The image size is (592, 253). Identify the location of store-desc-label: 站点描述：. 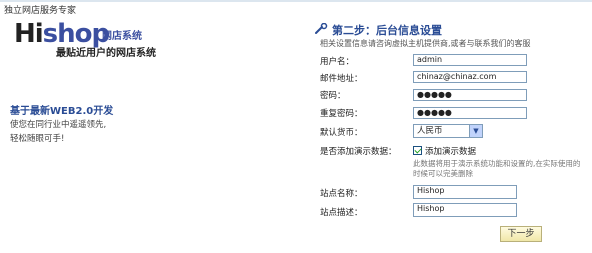
(341, 213).